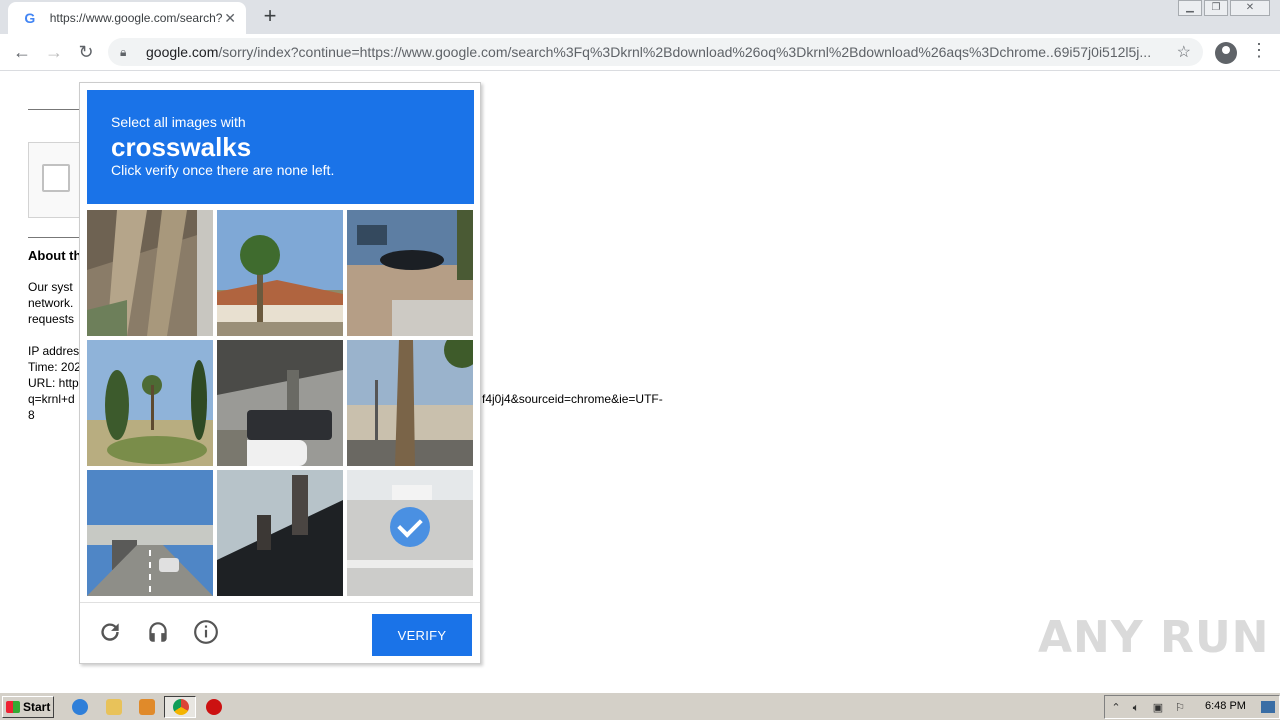  Describe the element at coordinates (1154, 637) in the screenshot. I see `anyrun-watermark: ANY RUN` at that location.